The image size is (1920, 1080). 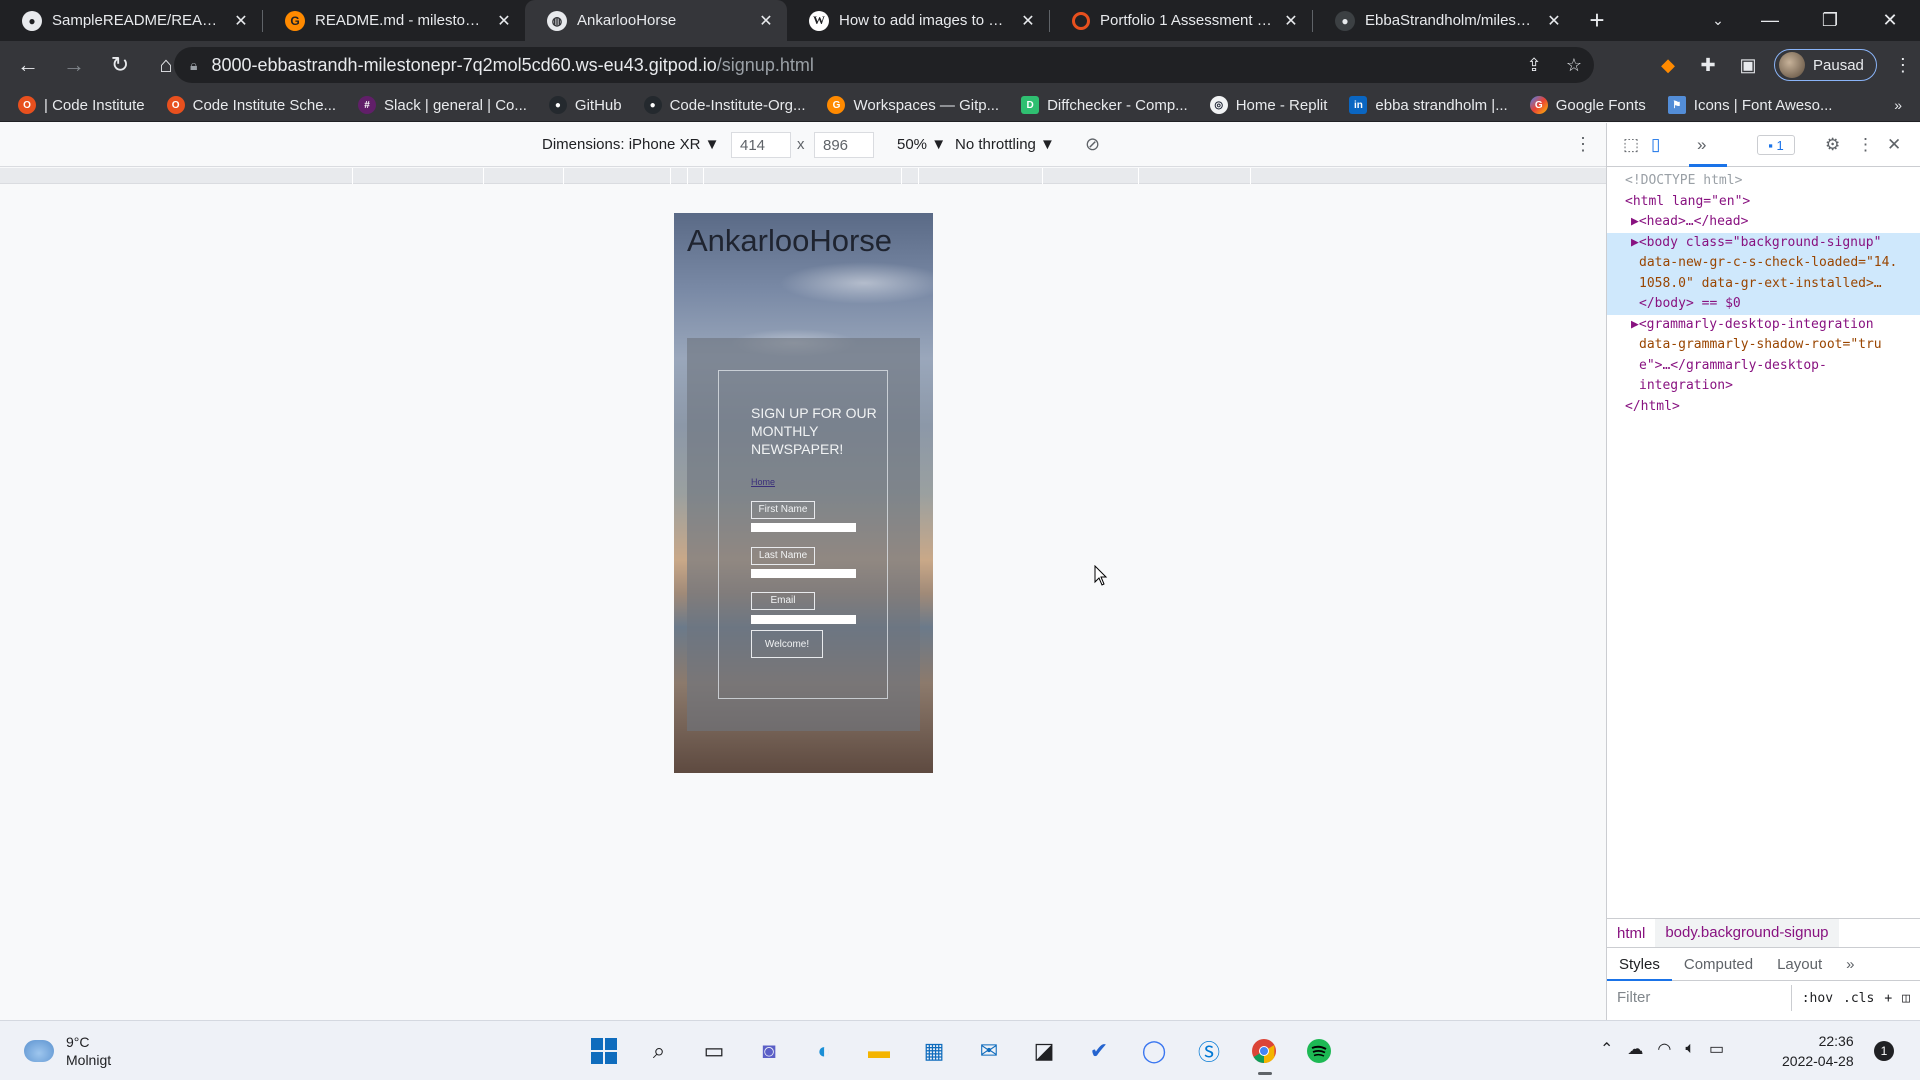 What do you see at coordinates (1888, 998) in the screenshot?
I see `new-style-rule-icon: +` at bounding box center [1888, 998].